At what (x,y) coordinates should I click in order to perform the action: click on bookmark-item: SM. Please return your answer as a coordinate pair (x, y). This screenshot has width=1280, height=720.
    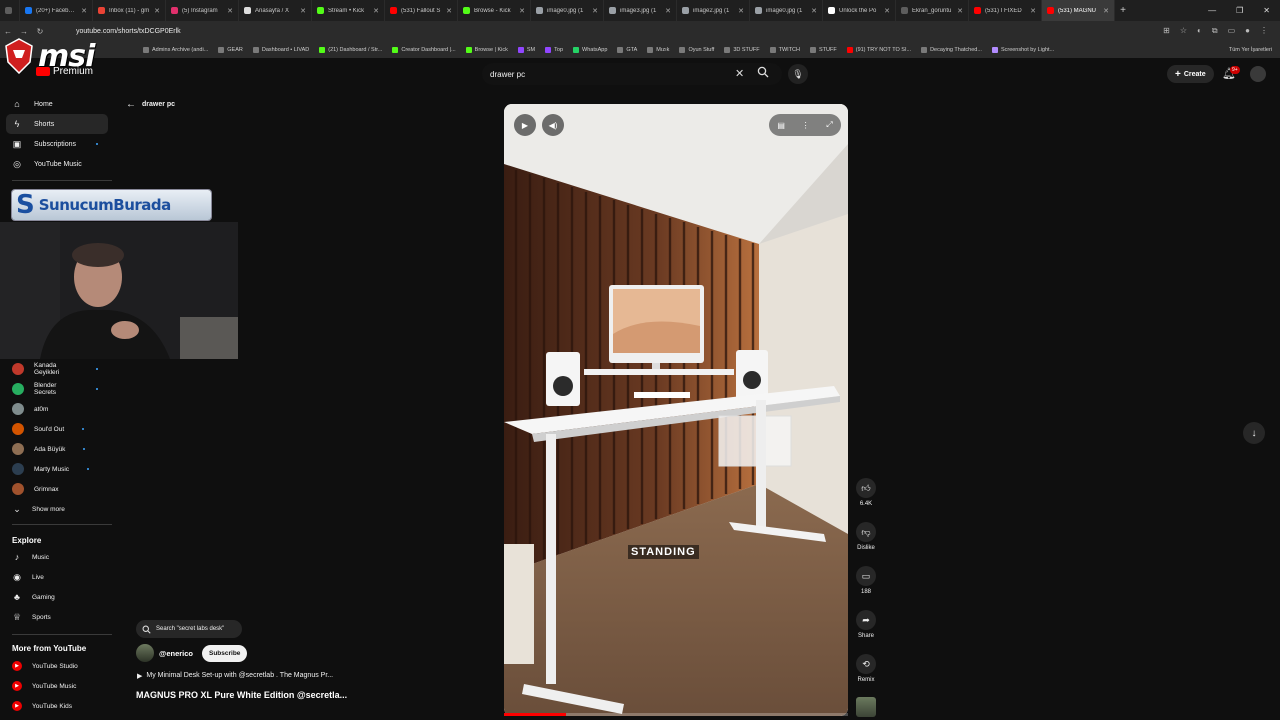
    Looking at the image, I should click on (526, 49).